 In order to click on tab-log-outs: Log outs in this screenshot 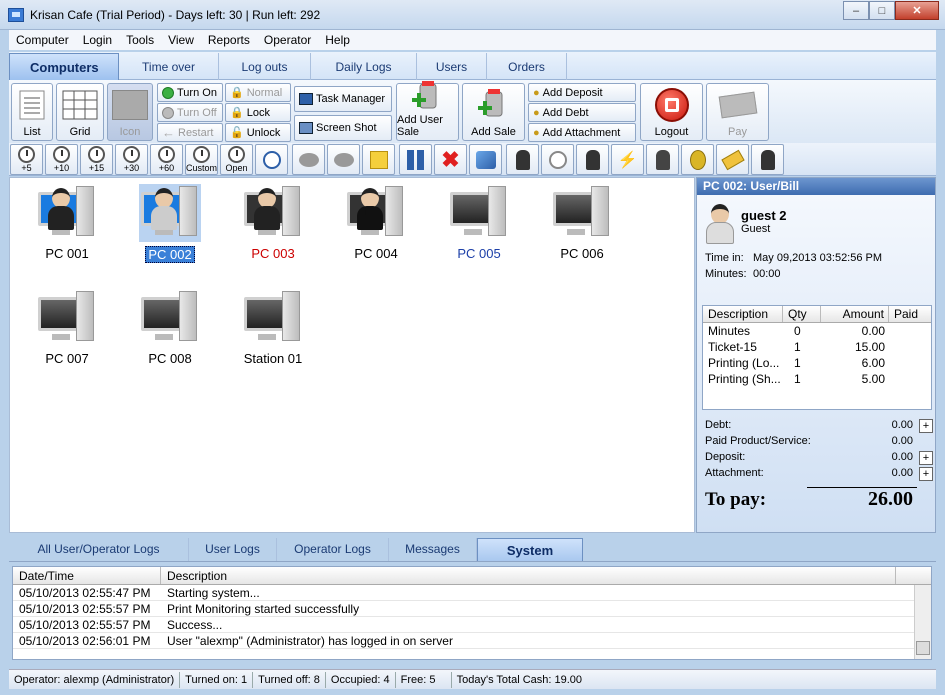, I will do `click(265, 66)`.